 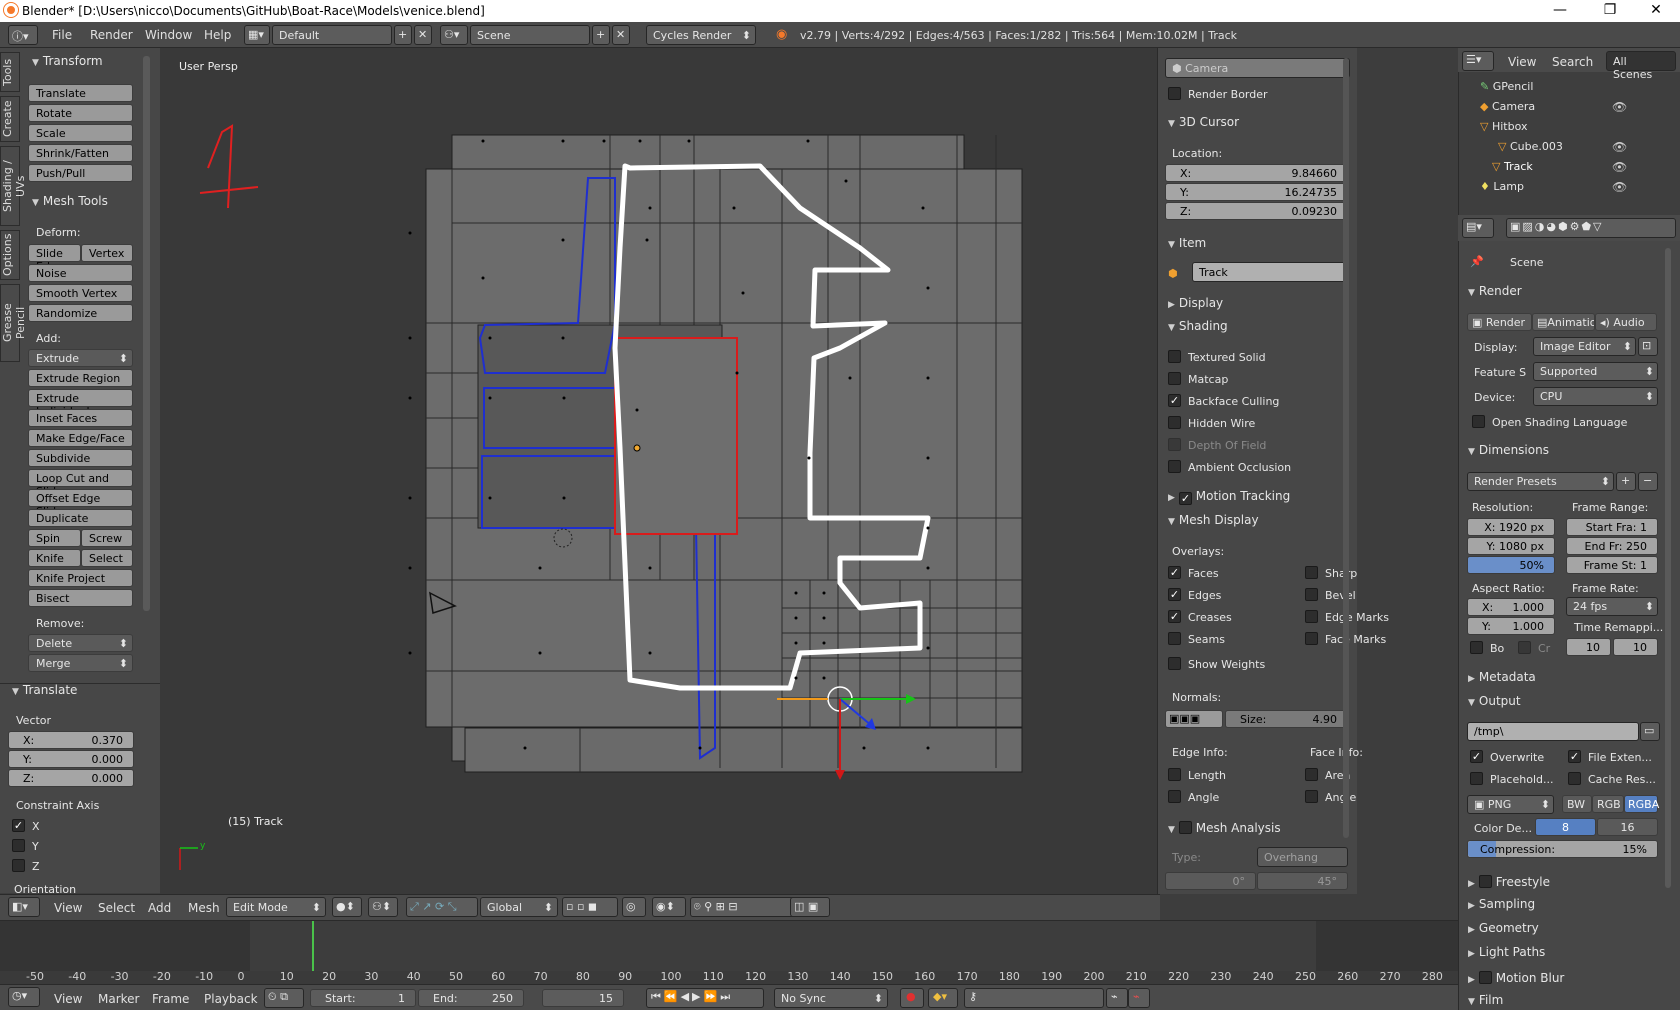 What do you see at coordinates (71, 740) in the screenshot?
I see `vector-x-field: X: 0.370` at bounding box center [71, 740].